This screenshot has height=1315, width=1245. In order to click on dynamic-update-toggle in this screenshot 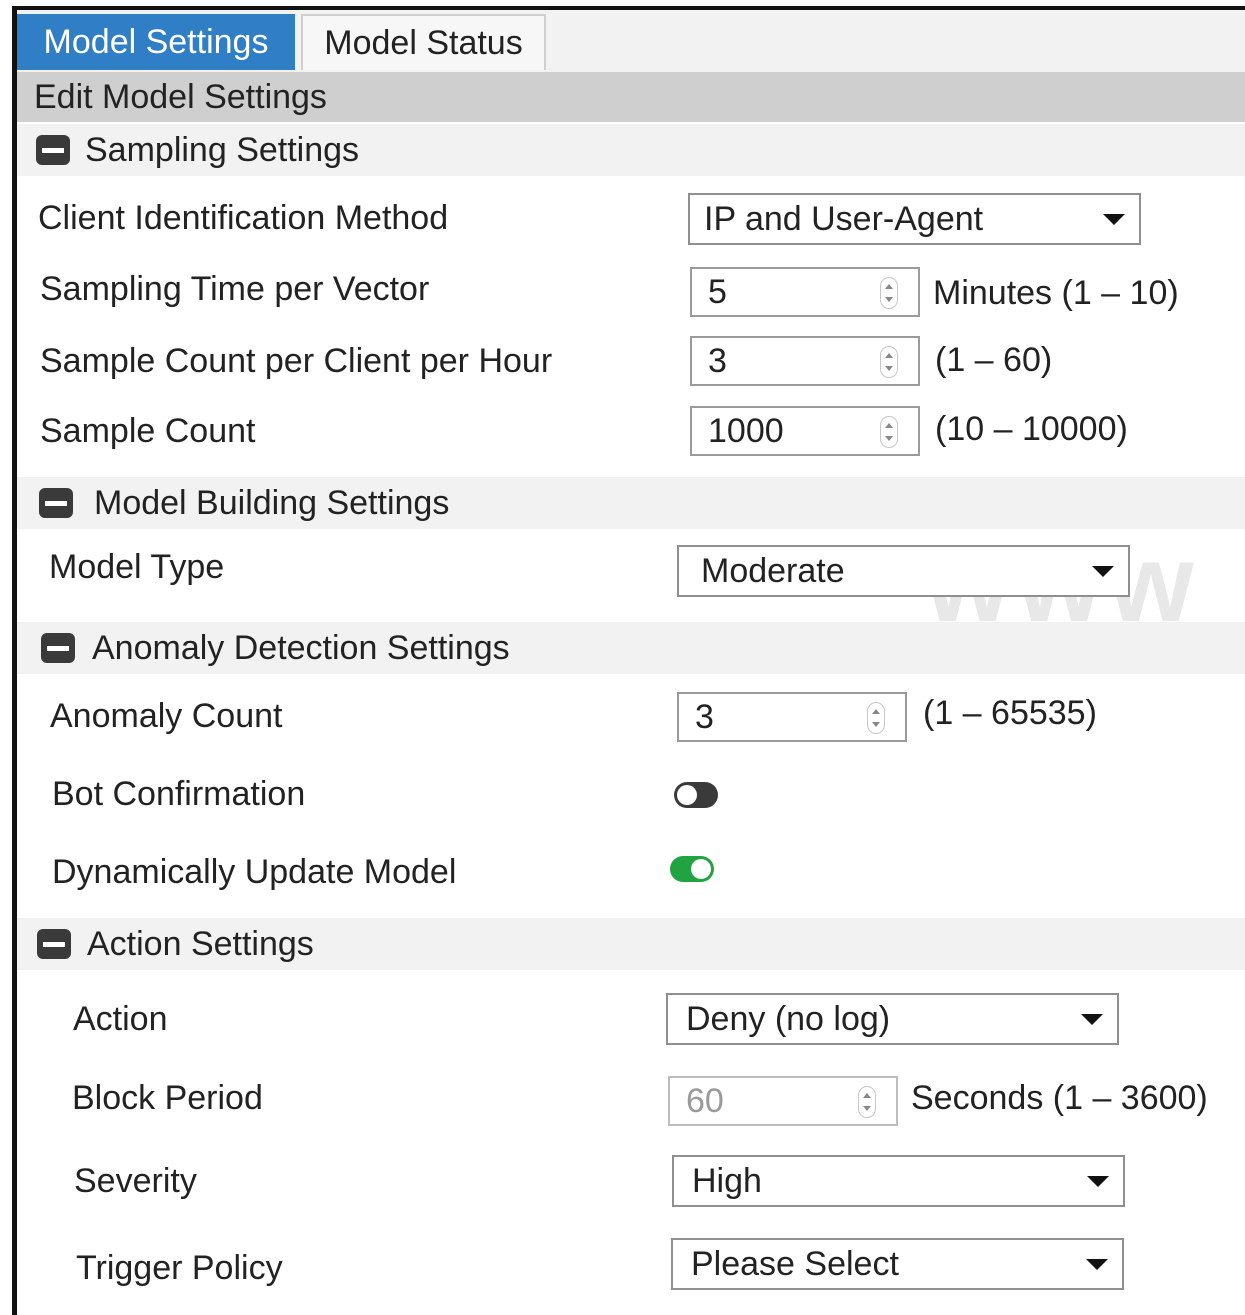, I will do `click(692, 869)`.